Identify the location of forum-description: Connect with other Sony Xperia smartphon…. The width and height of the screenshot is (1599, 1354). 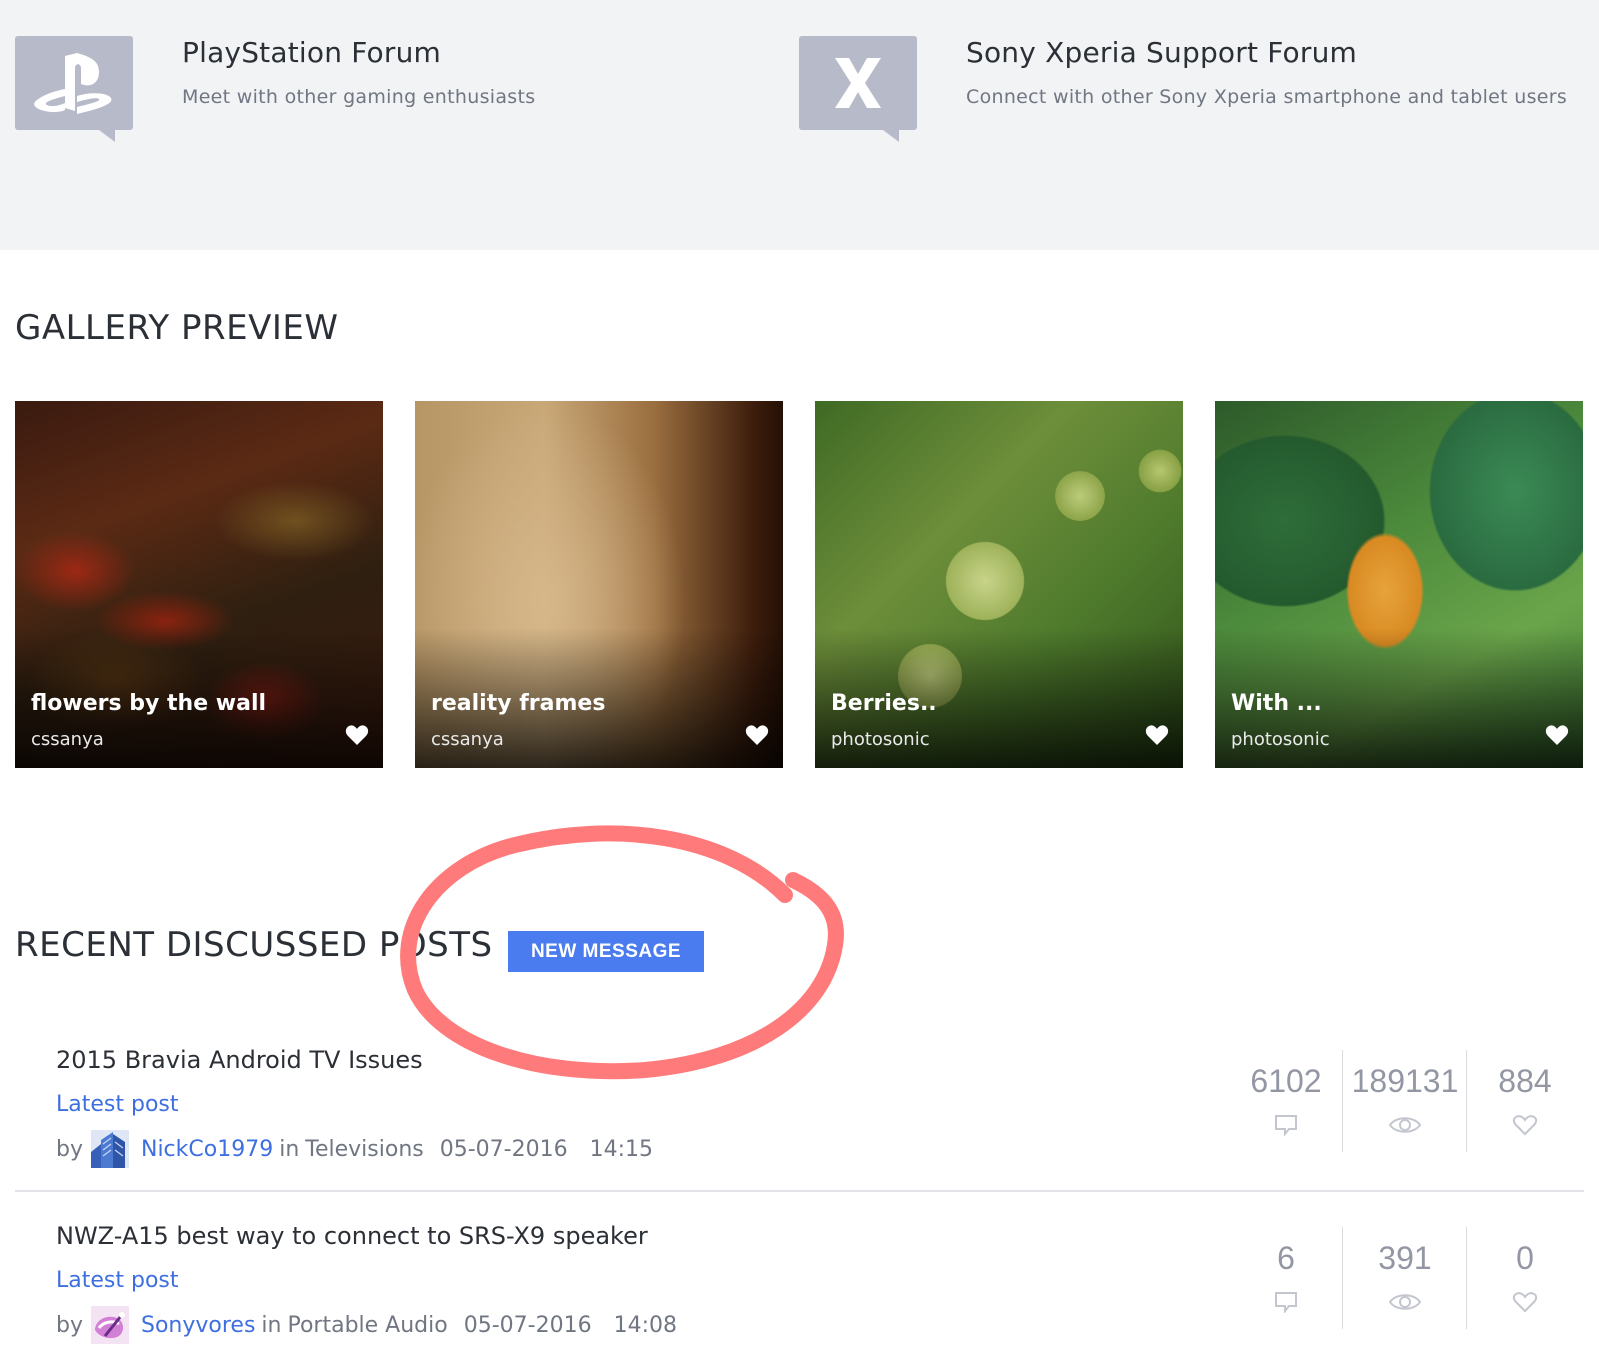
(1267, 97).